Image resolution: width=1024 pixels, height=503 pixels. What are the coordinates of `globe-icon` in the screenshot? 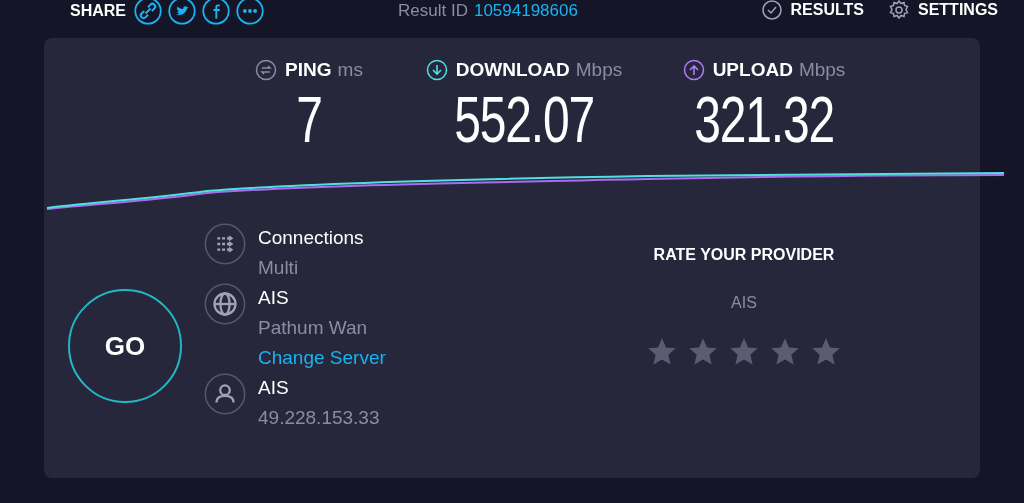 It's located at (225, 304).